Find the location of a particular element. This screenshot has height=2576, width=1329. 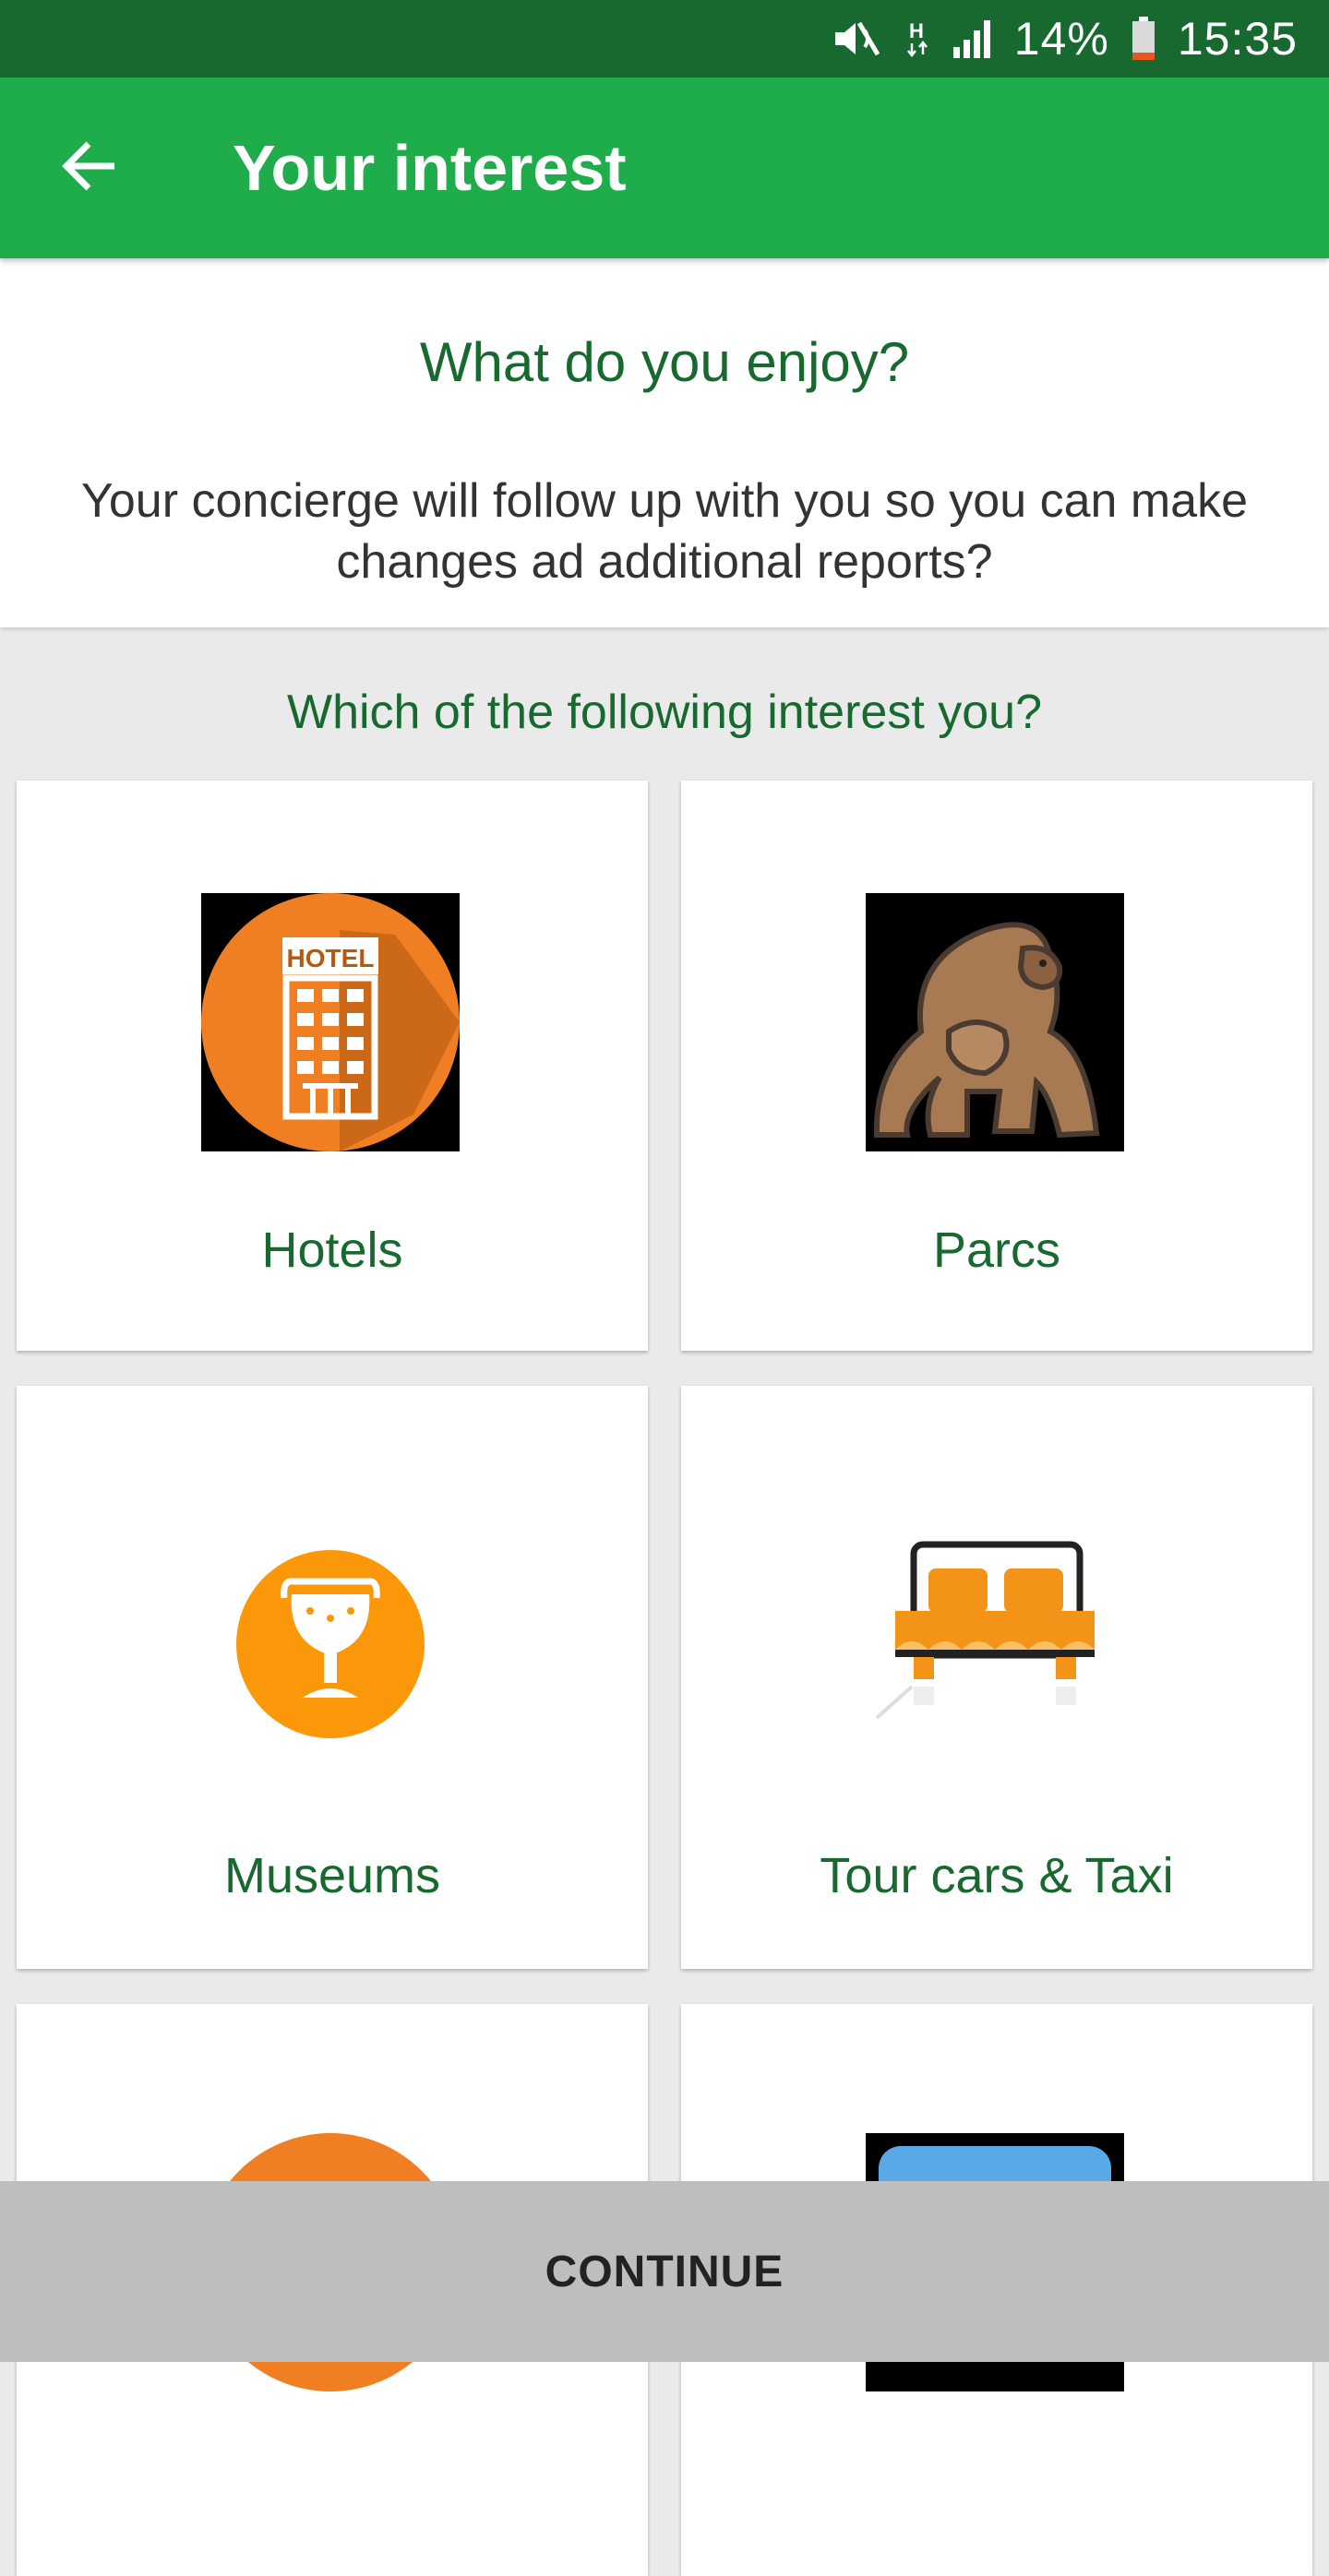

interest-label: Museums is located at coordinates (332, 1875).